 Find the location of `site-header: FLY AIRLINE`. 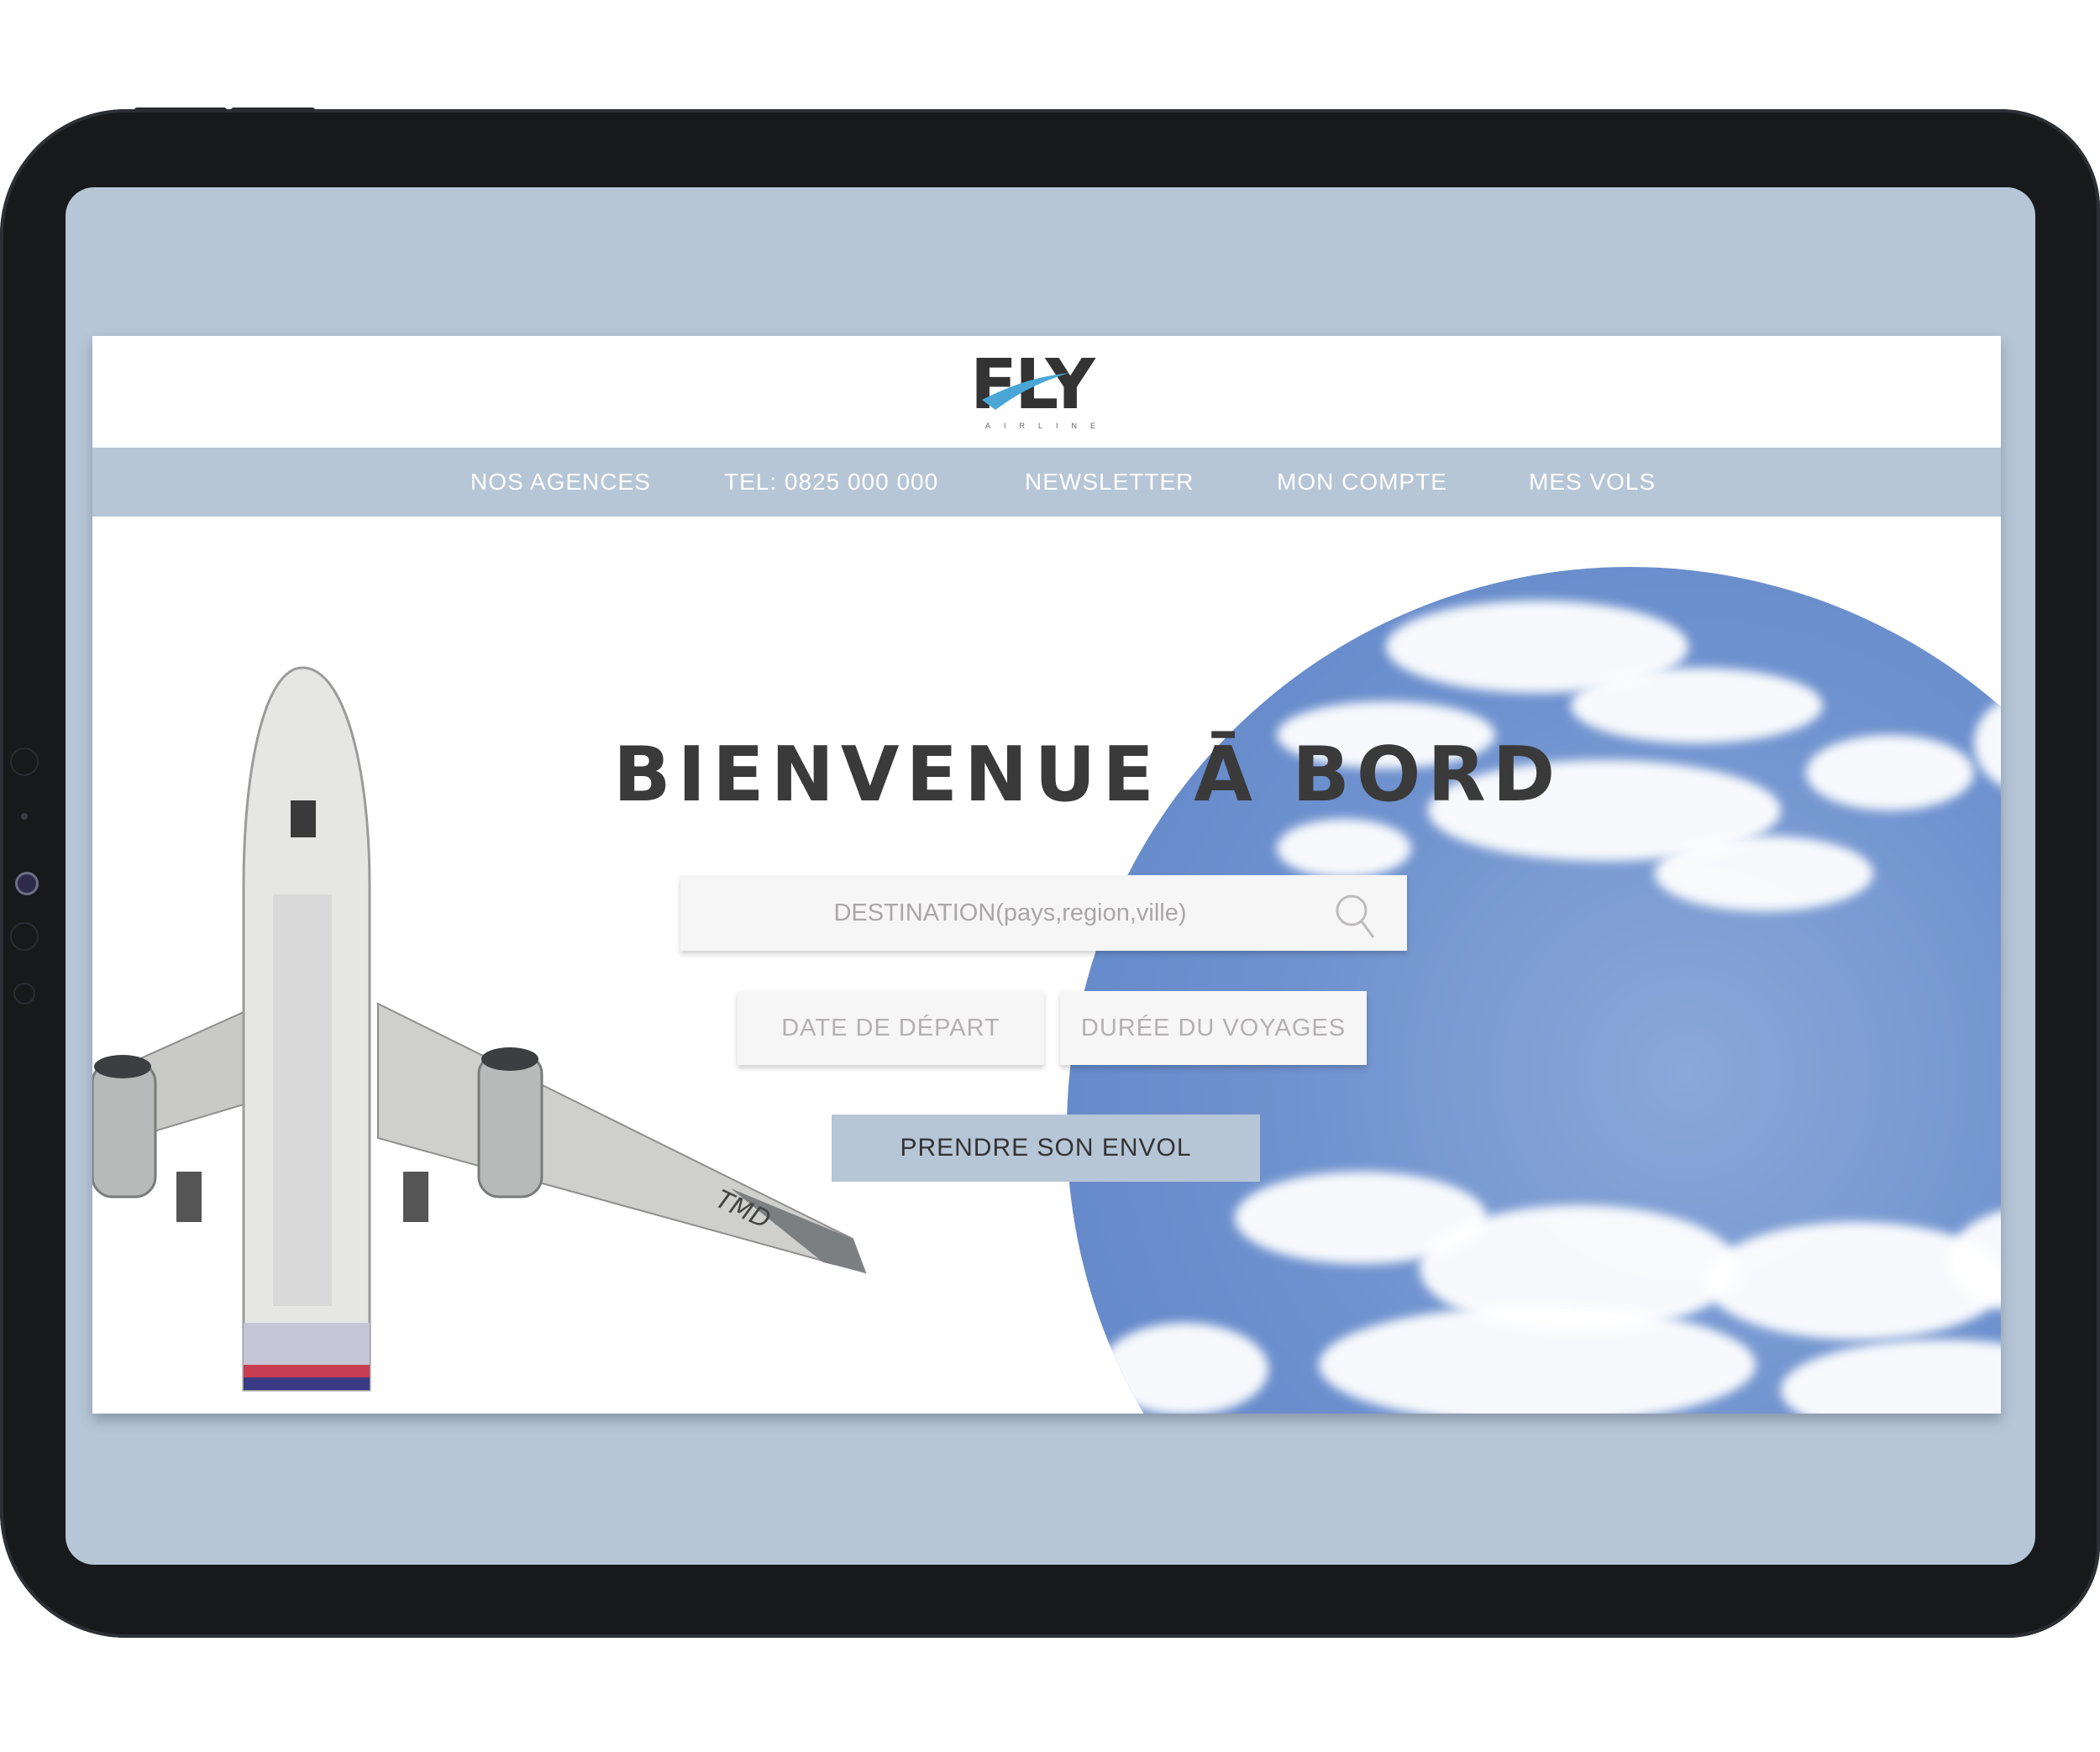

site-header: FLY AIRLINE is located at coordinates (1046, 392).